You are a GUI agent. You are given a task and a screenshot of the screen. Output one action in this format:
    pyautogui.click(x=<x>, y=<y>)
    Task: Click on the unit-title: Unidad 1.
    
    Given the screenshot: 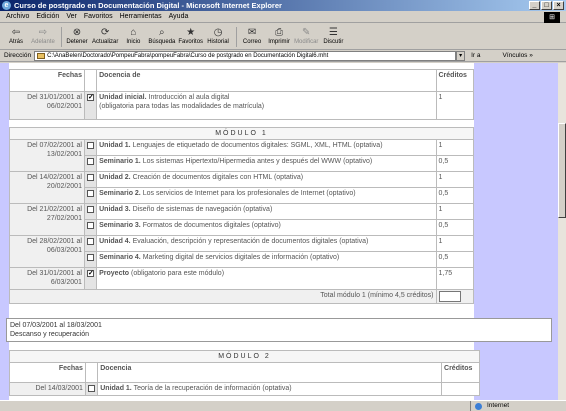 What is the action you would take?
    pyautogui.click(x=115, y=145)
    